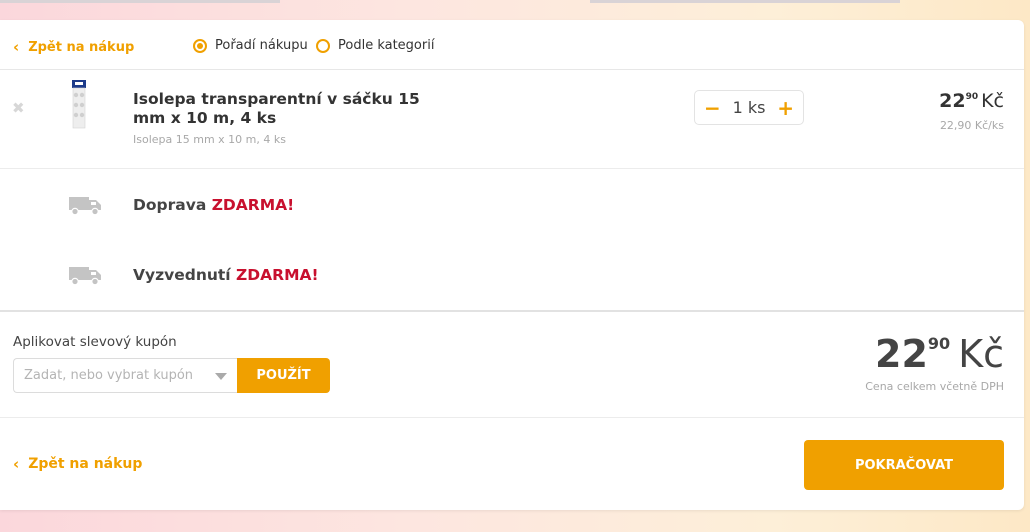 The width and height of the screenshot is (1030, 532). Describe the element at coordinates (712, 108) in the screenshot. I see `minus-icon: −` at that location.